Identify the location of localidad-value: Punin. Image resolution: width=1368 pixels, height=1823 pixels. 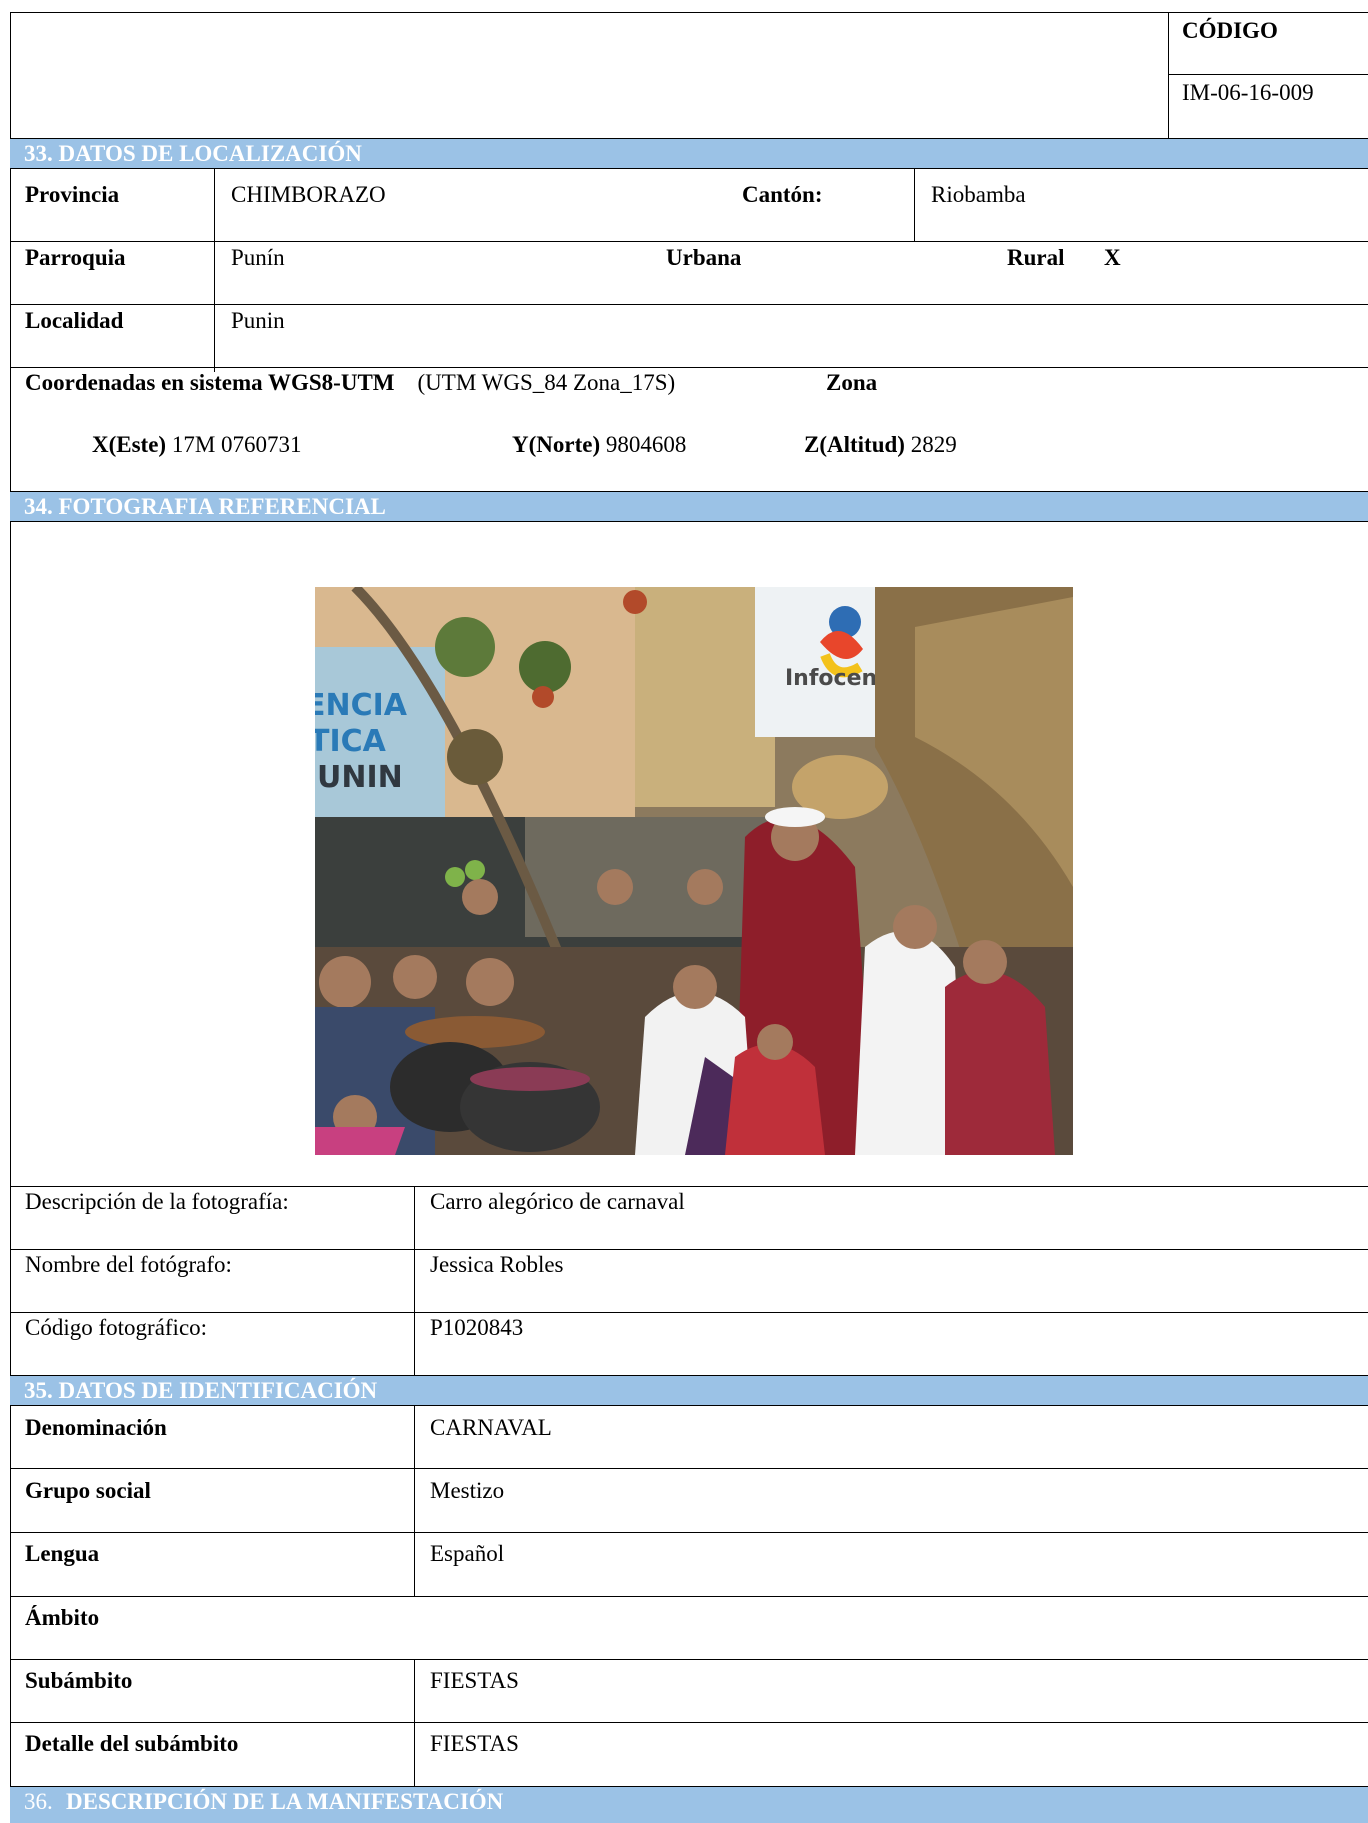
(258, 320).